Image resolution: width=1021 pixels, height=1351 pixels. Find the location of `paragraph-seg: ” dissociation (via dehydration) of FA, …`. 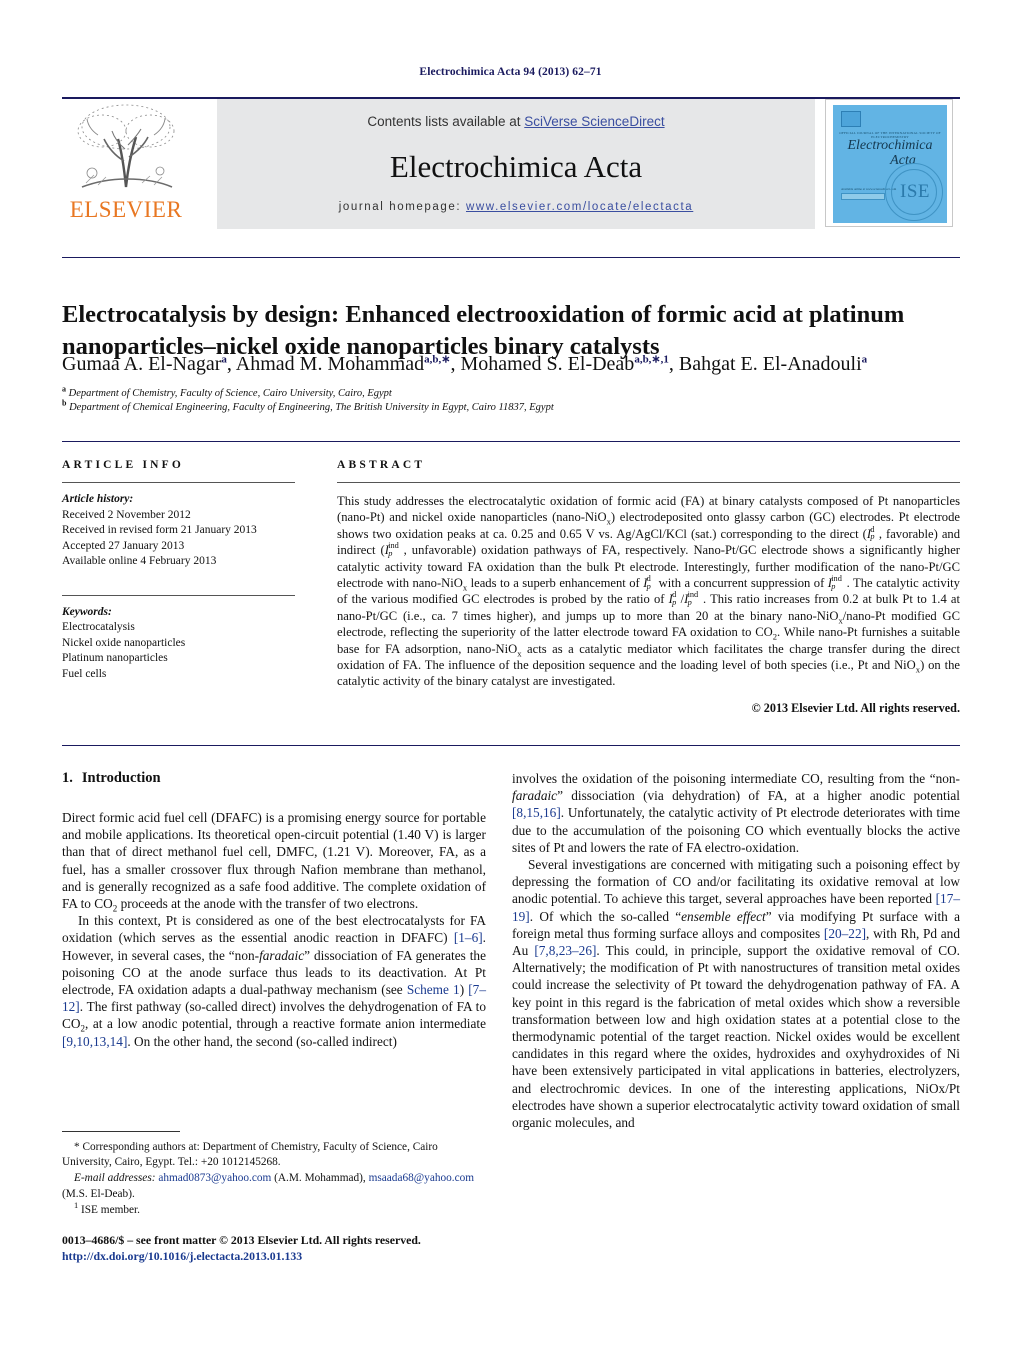

paragraph-seg: ” dissociation (via dehydration) of FA, … is located at coordinates (758, 796).